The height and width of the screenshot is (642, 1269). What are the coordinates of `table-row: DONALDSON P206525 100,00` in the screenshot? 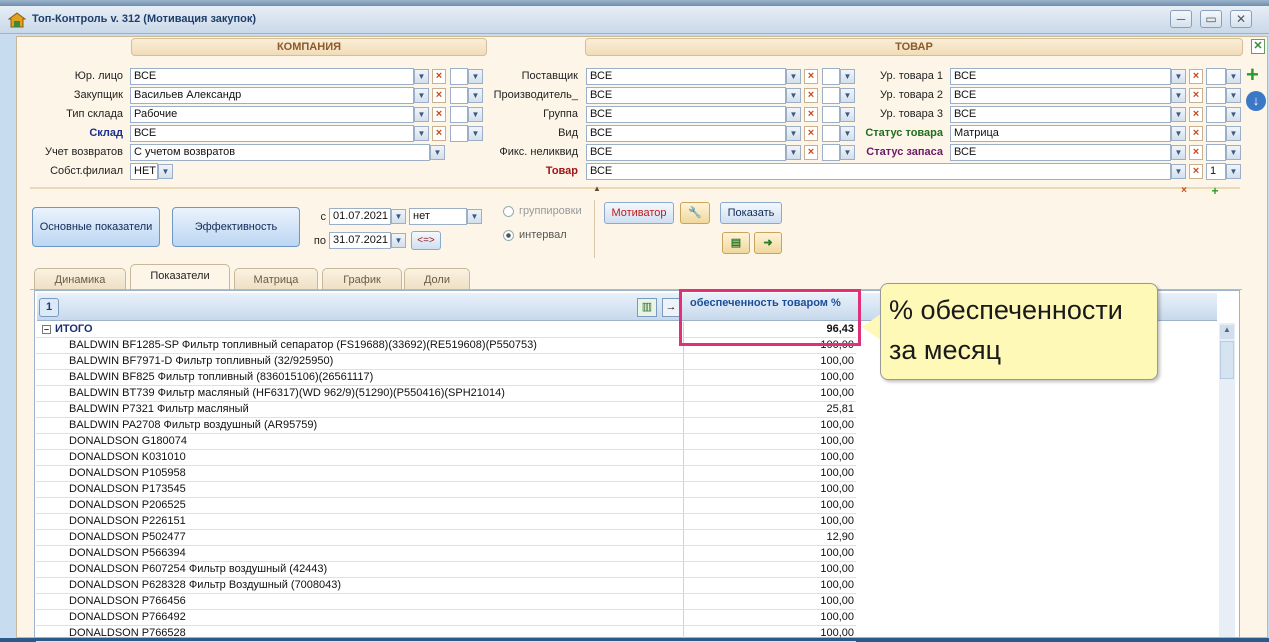 It's located at (446, 506).